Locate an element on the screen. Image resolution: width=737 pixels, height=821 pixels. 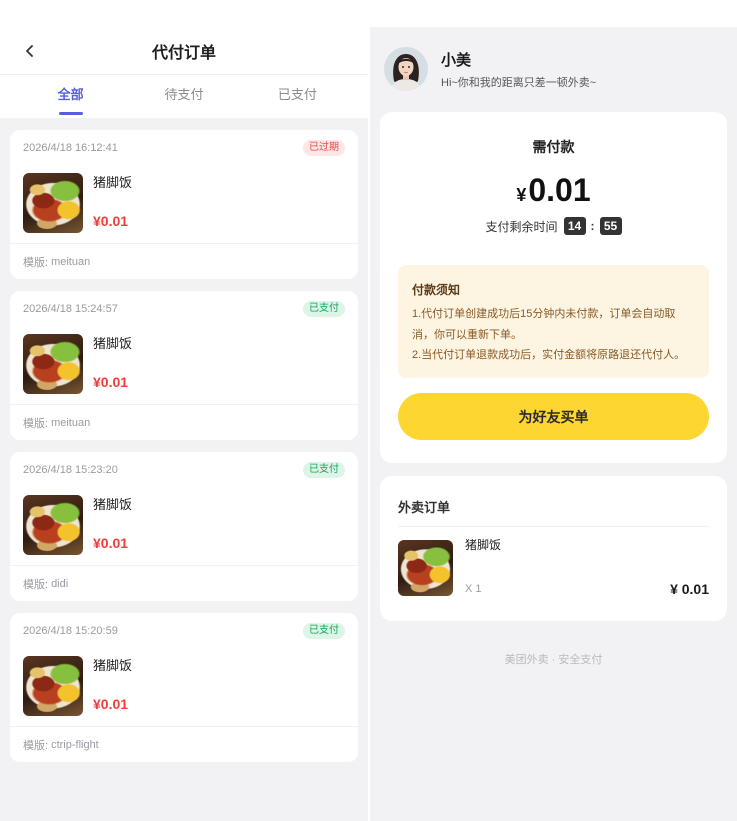
payment-countdown: 支付剩余时间 14 : 55 is located at coordinates (553, 226).